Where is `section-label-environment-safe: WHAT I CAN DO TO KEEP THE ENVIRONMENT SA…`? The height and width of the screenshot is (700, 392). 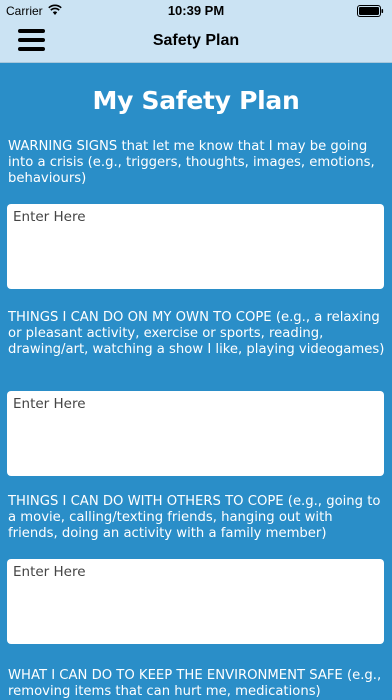
section-label-environment-safe: WHAT I CAN DO TO KEEP THE ENVIRONMENT SA… is located at coordinates (195, 683).